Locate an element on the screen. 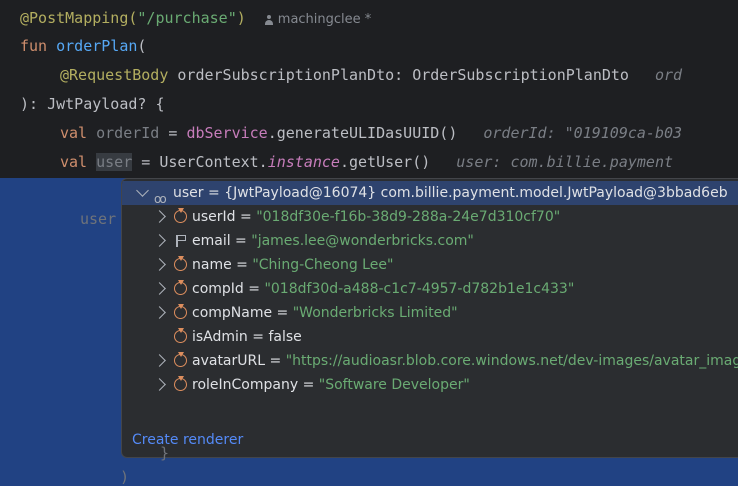 The image size is (738, 486). return-type: ): JwtPayload? { is located at coordinates (92, 104).